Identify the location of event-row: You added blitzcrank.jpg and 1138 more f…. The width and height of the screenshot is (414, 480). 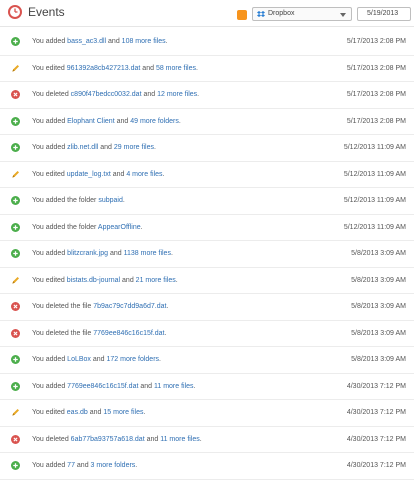
(207, 254).